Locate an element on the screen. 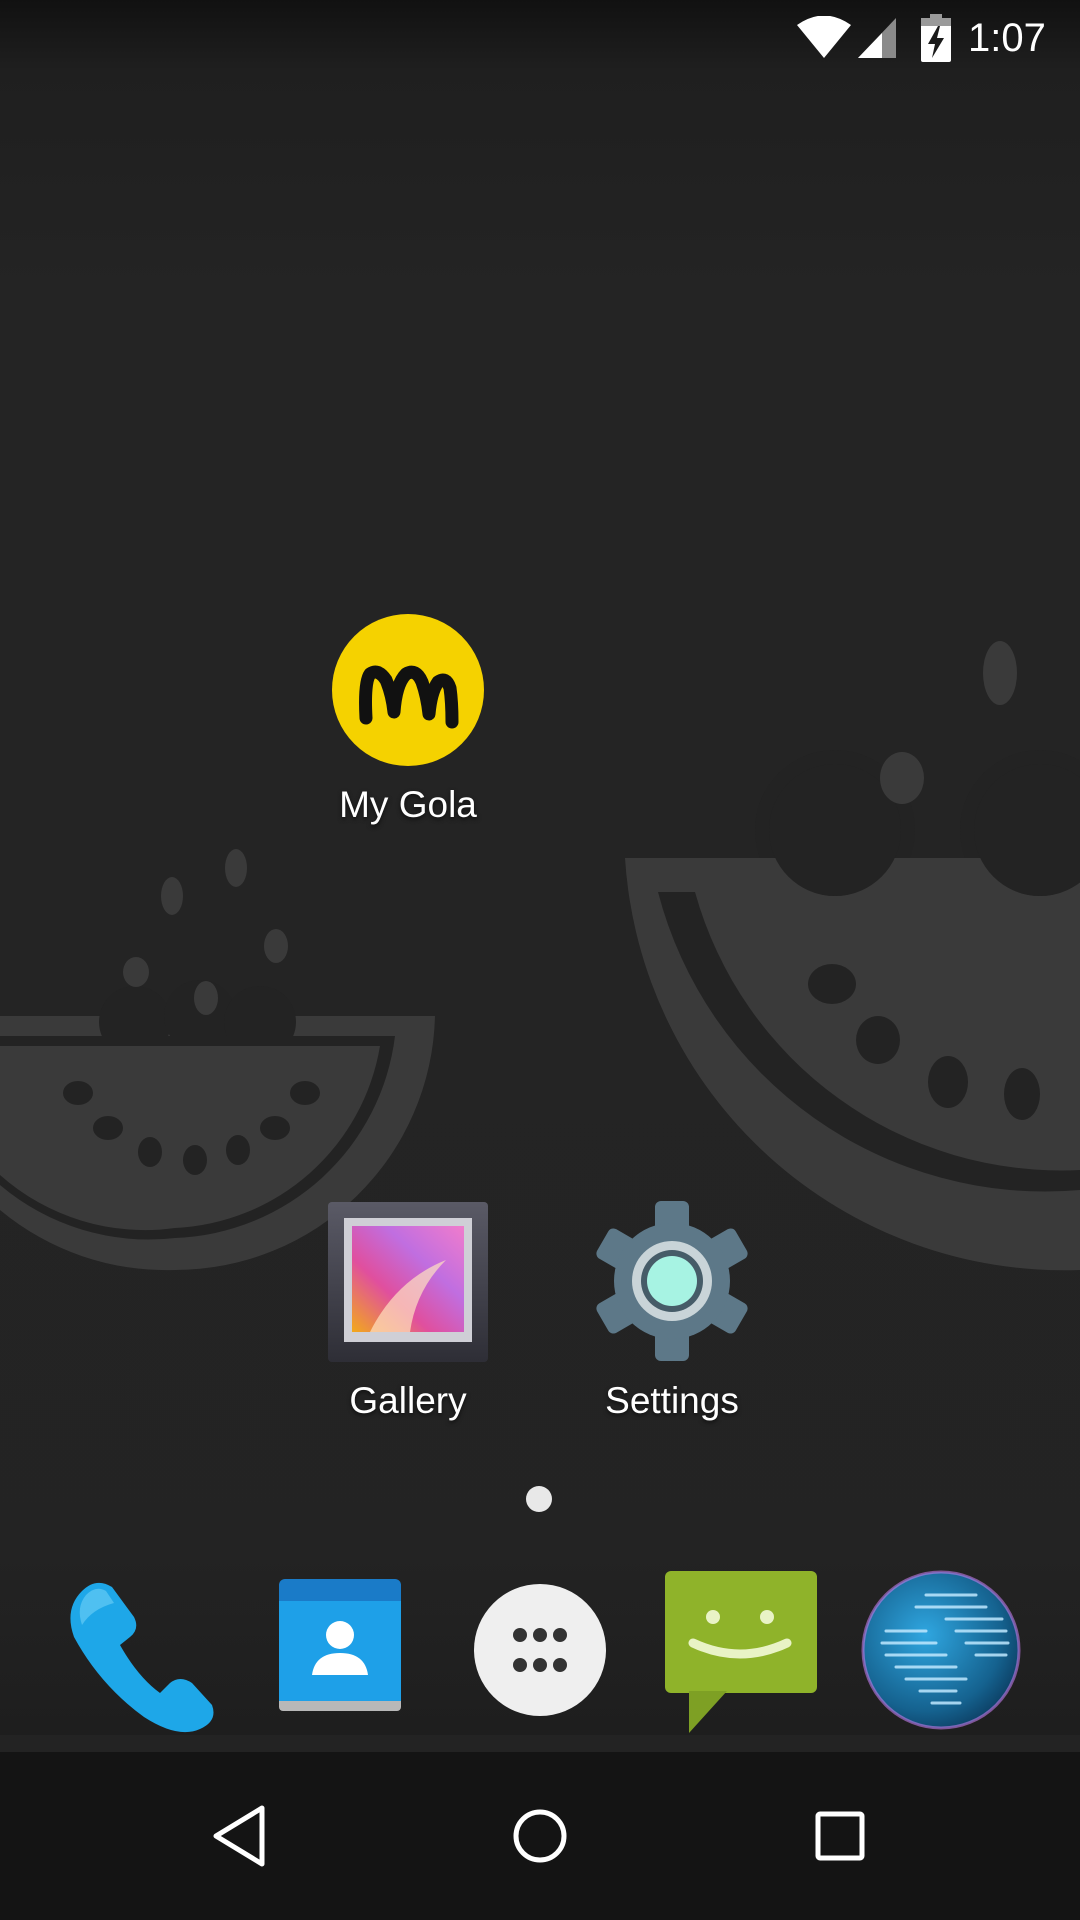 The height and width of the screenshot is (1920, 1080). gallery-icon is located at coordinates (408, 1282).